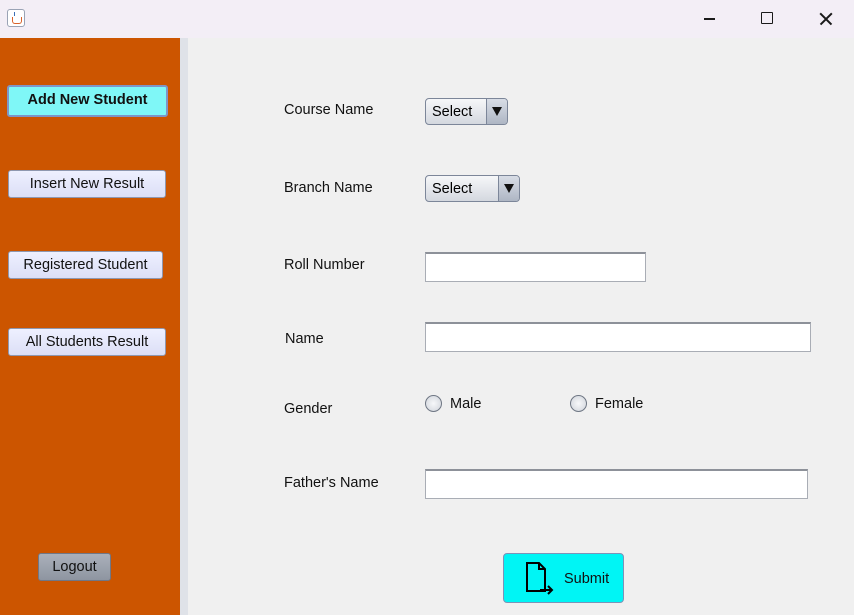 Image resolution: width=854 pixels, height=615 pixels. I want to click on female-radio, so click(578, 403).